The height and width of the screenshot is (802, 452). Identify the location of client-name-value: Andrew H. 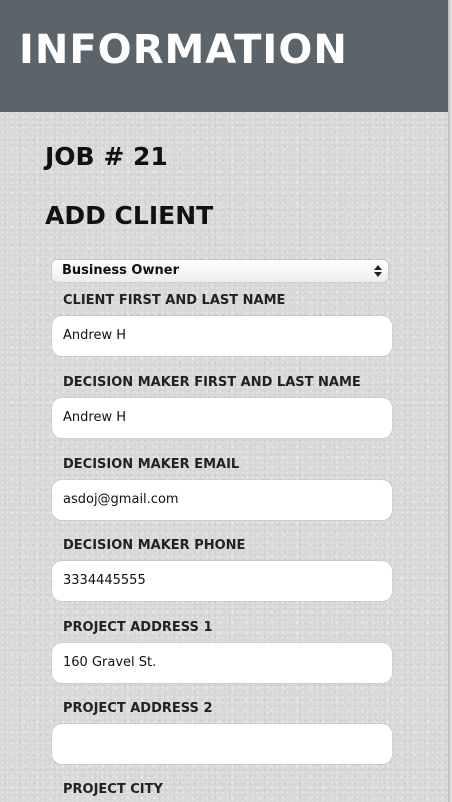
(94, 335).